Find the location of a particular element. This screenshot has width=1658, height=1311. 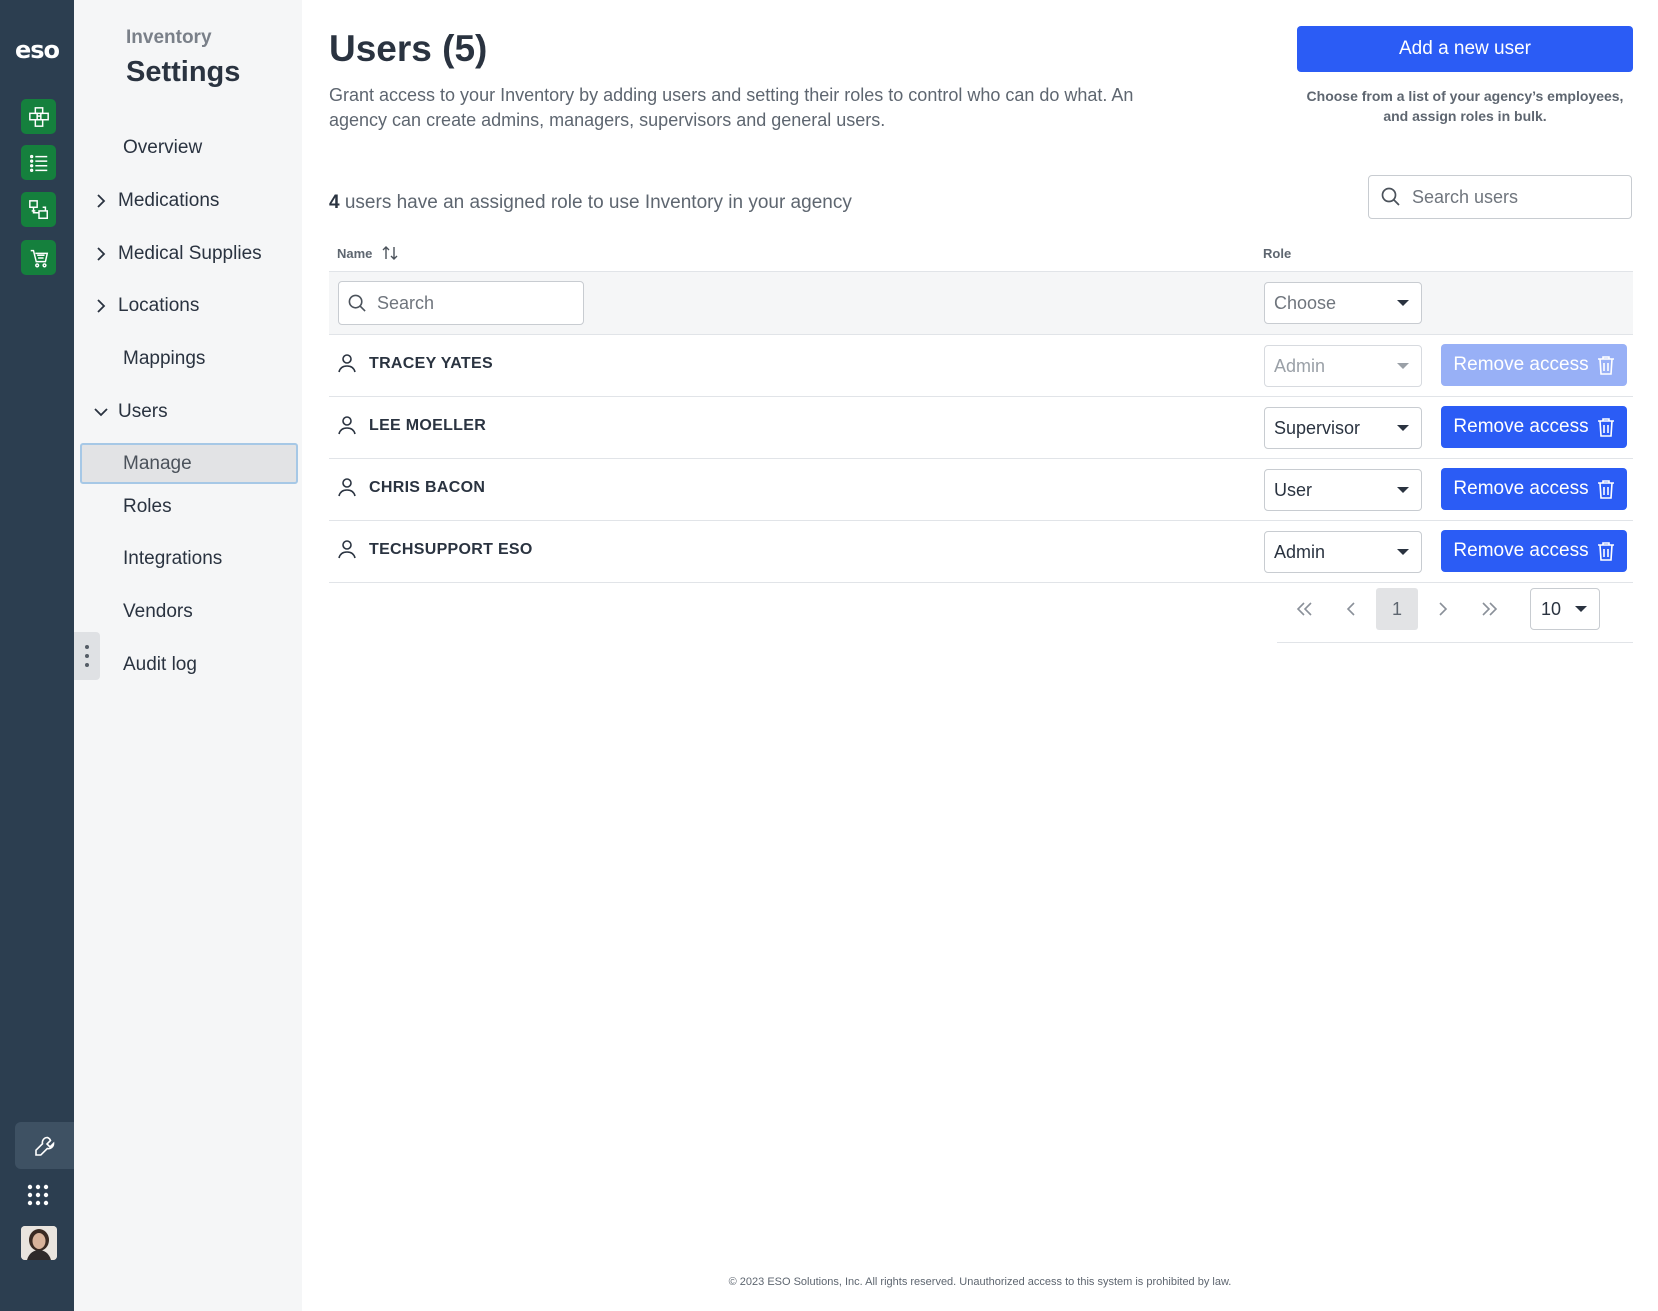

sidebar-item-manage: Manage is located at coordinates (189, 463).